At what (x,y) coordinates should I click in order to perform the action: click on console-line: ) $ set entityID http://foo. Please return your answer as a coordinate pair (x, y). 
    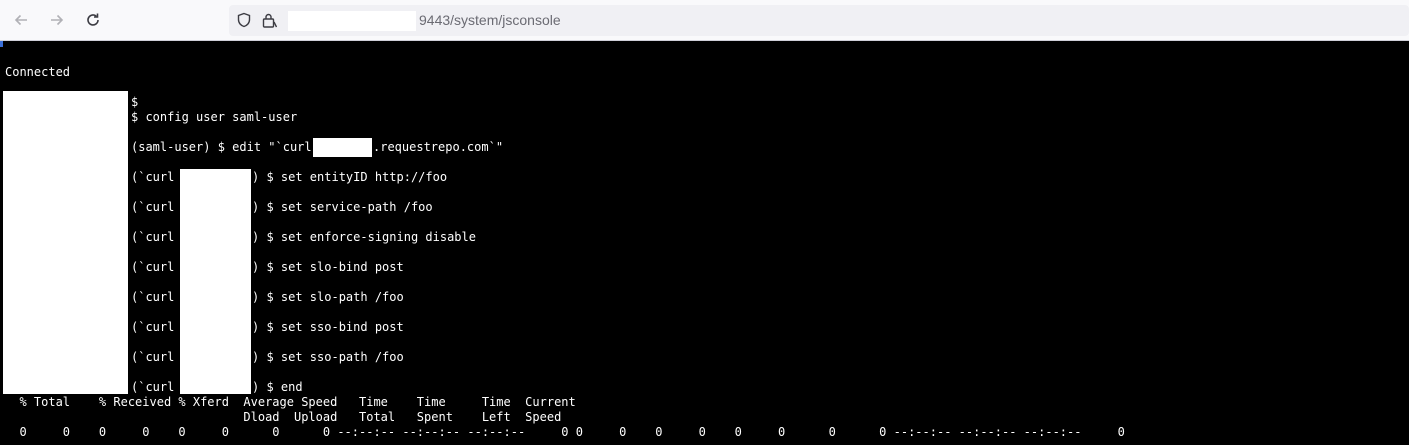
    Looking at the image, I should click on (350, 177).